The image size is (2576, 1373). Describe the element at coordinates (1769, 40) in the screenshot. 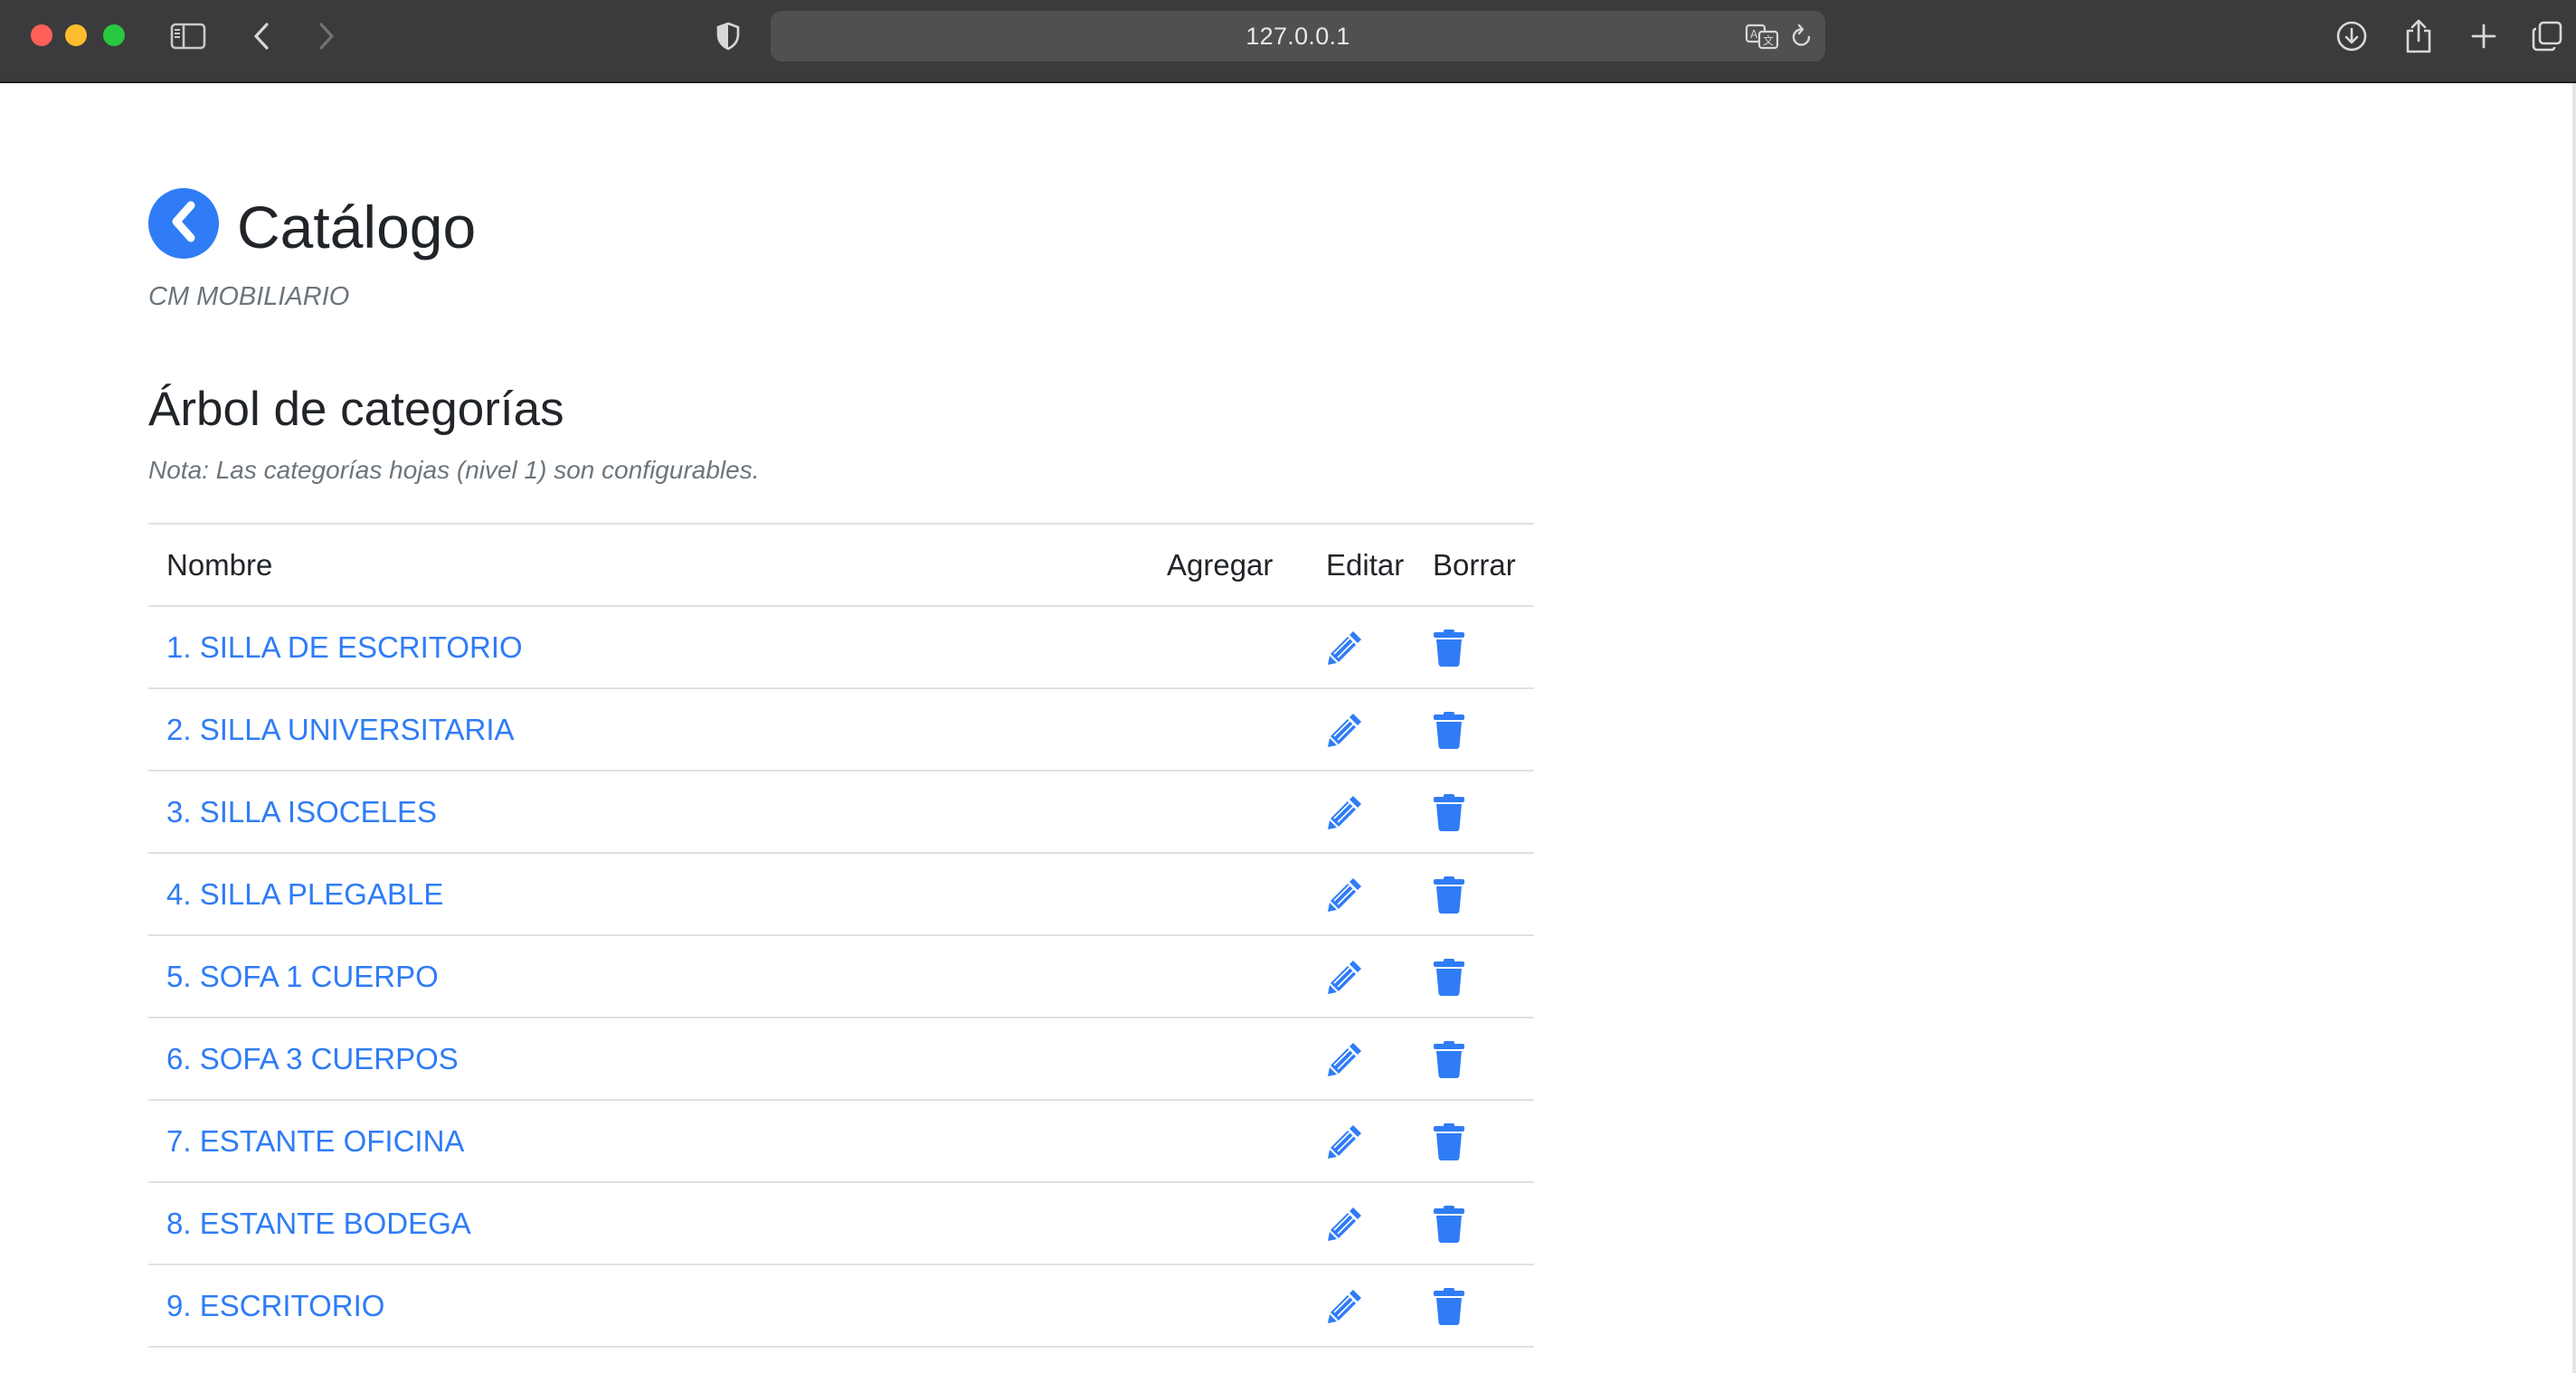

I see `svg-text: 文` at that location.